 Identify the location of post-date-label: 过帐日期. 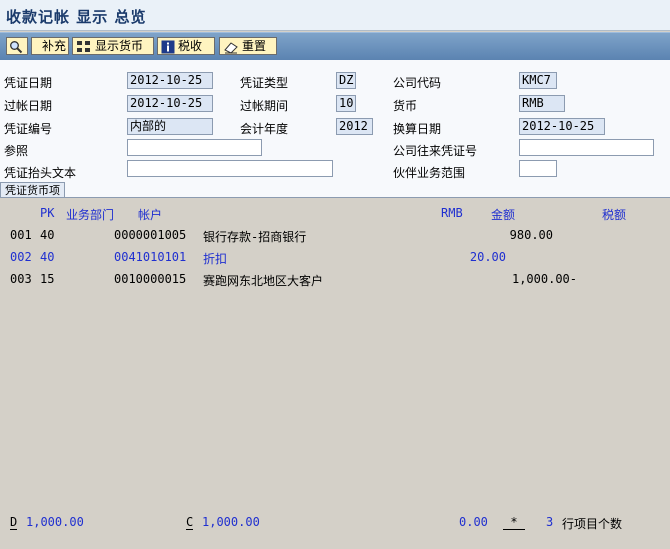
(28, 106).